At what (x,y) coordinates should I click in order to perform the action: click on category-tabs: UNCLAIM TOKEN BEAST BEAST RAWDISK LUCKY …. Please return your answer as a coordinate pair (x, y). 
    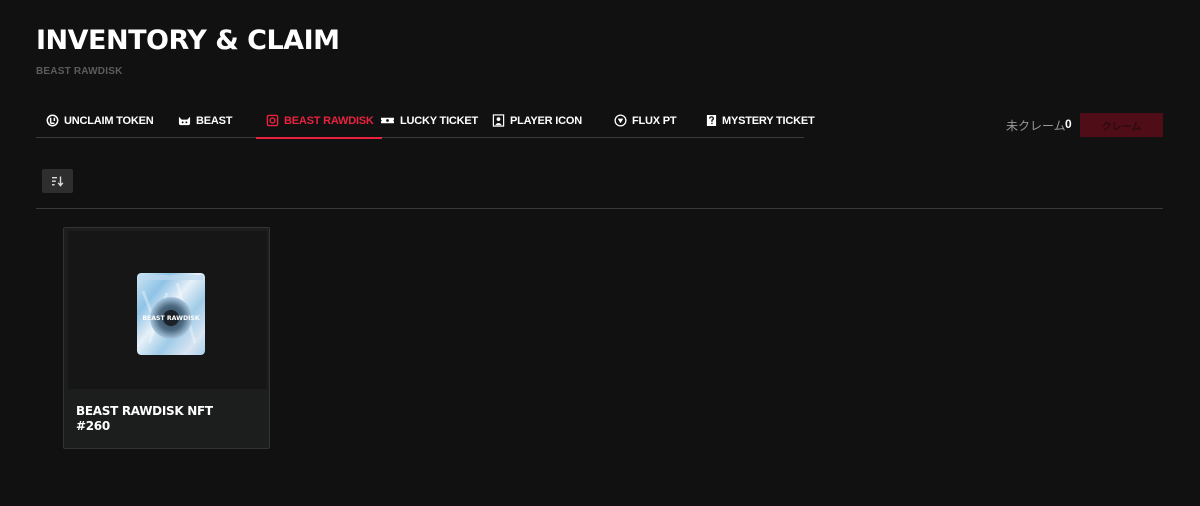
    Looking at the image, I should click on (425, 121).